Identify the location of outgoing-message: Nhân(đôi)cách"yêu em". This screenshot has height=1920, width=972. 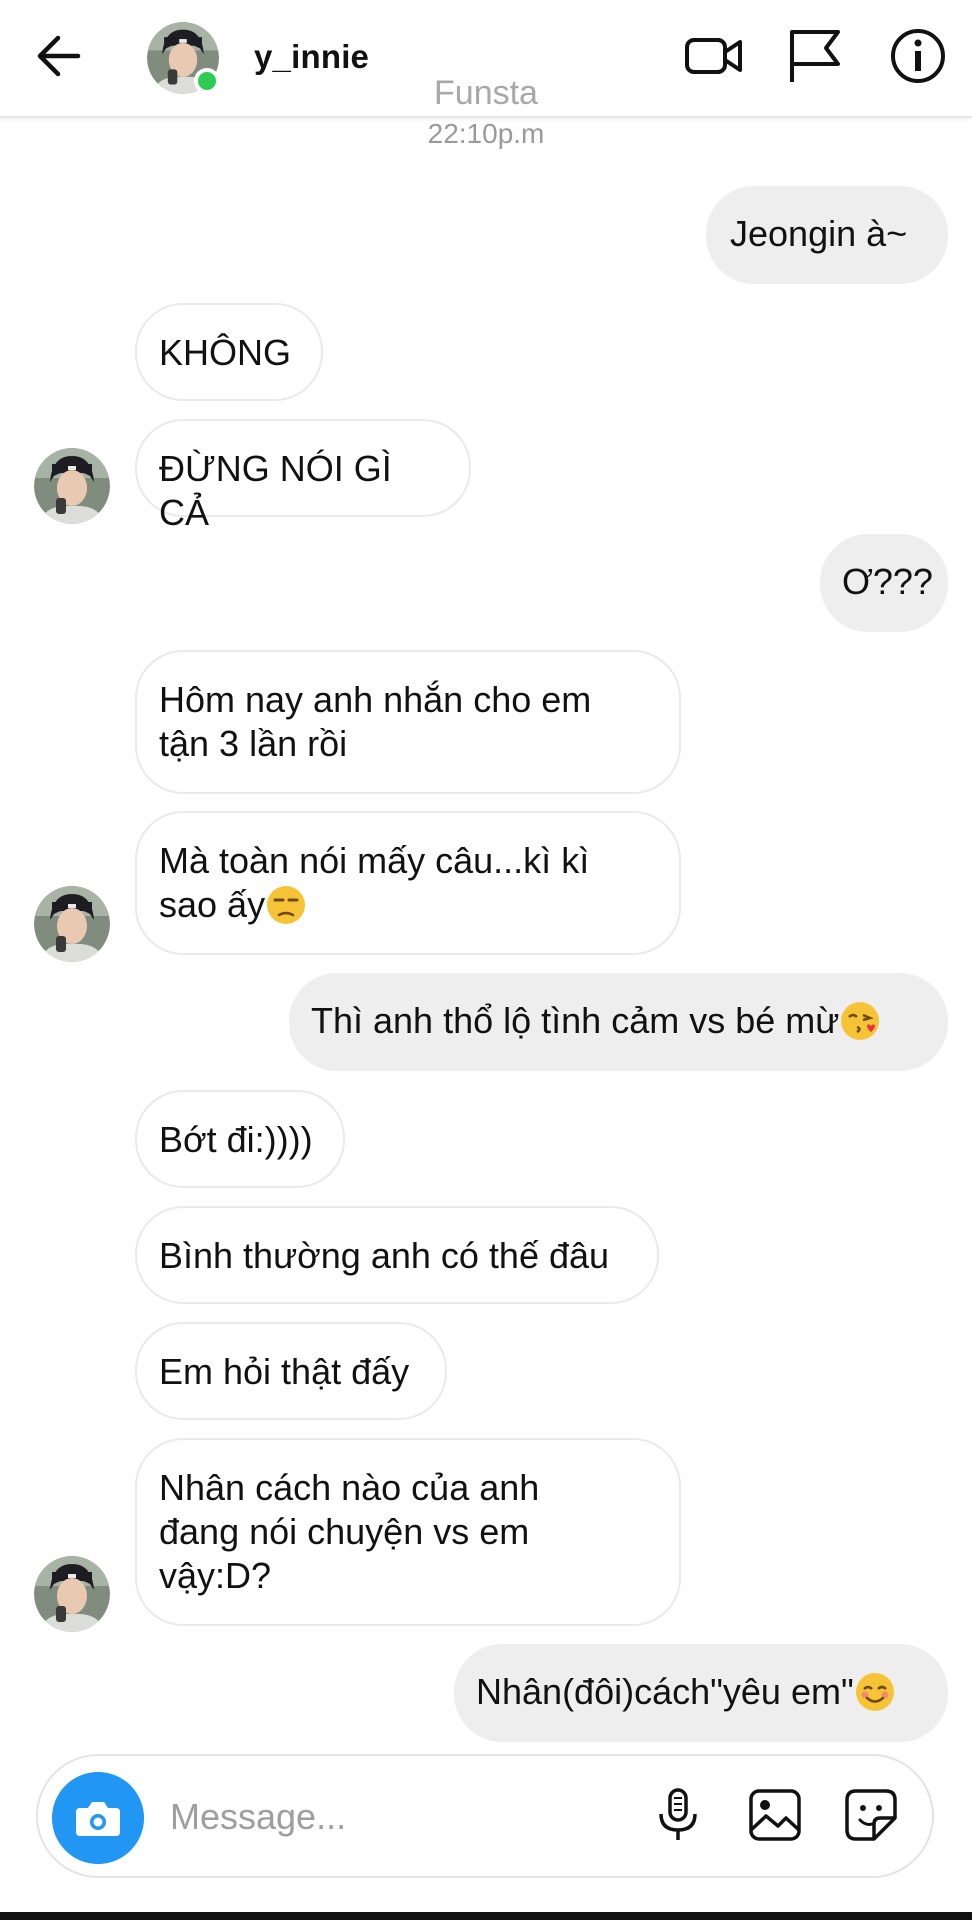
(701, 1693).